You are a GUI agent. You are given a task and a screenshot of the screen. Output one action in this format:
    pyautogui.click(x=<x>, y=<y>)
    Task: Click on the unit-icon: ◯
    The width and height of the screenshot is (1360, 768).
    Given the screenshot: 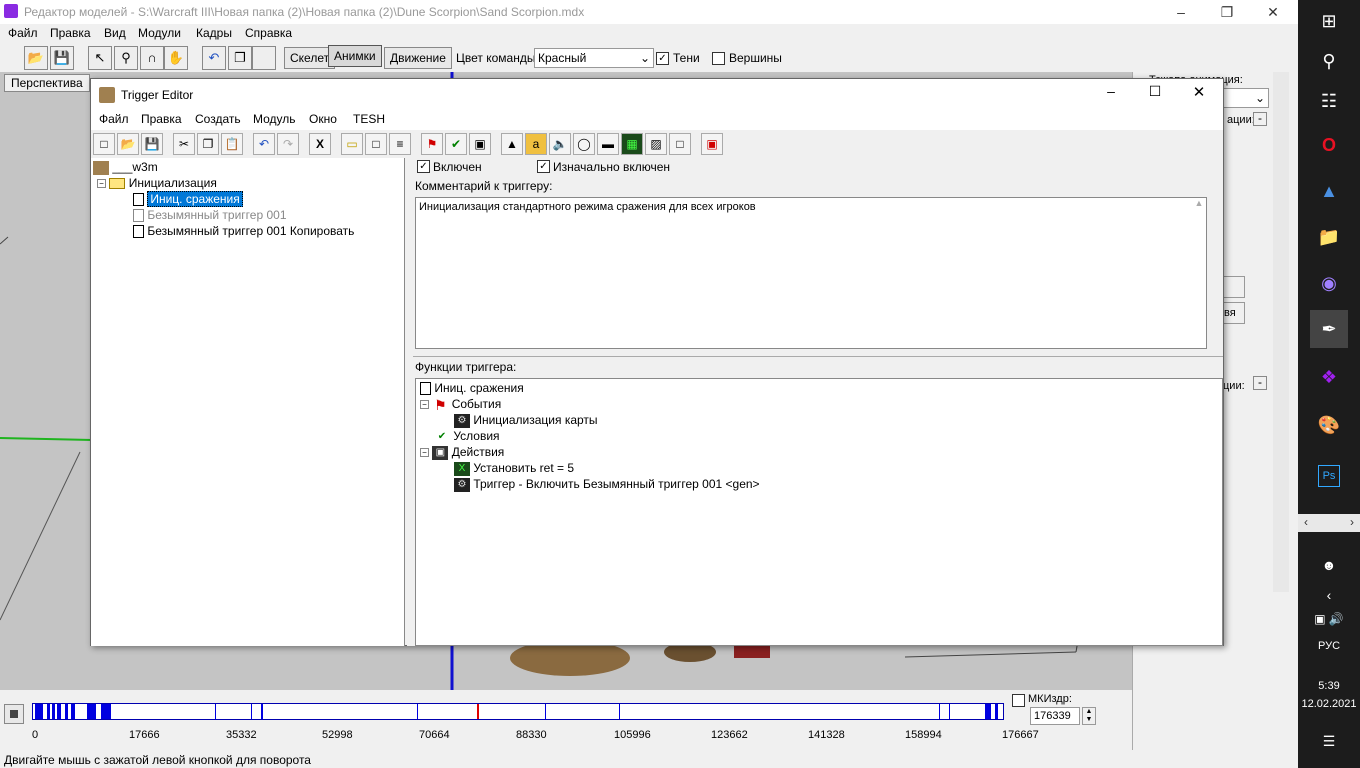 What is the action you would take?
    pyautogui.click(x=584, y=144)
    